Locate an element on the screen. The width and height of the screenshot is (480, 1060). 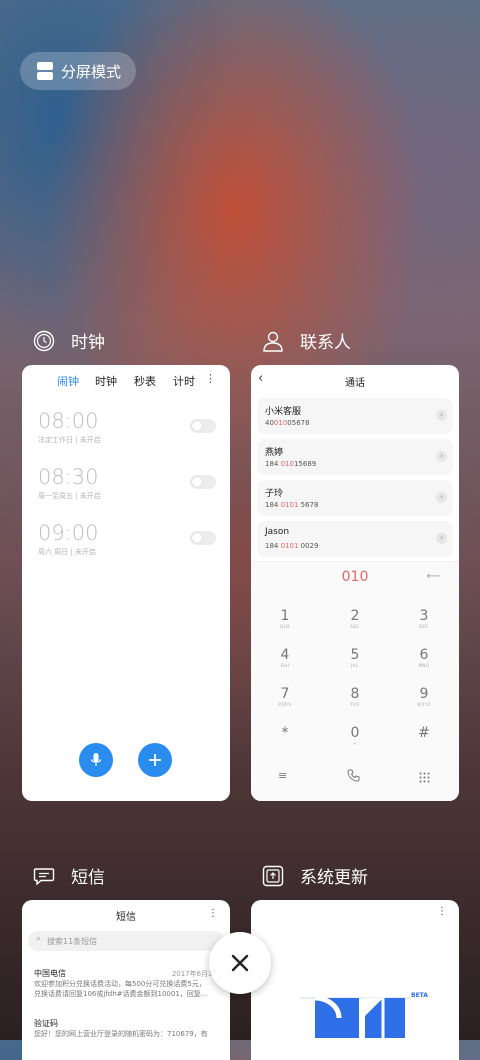
dial-key: 6 MNO is located at coordinates (424, 657).